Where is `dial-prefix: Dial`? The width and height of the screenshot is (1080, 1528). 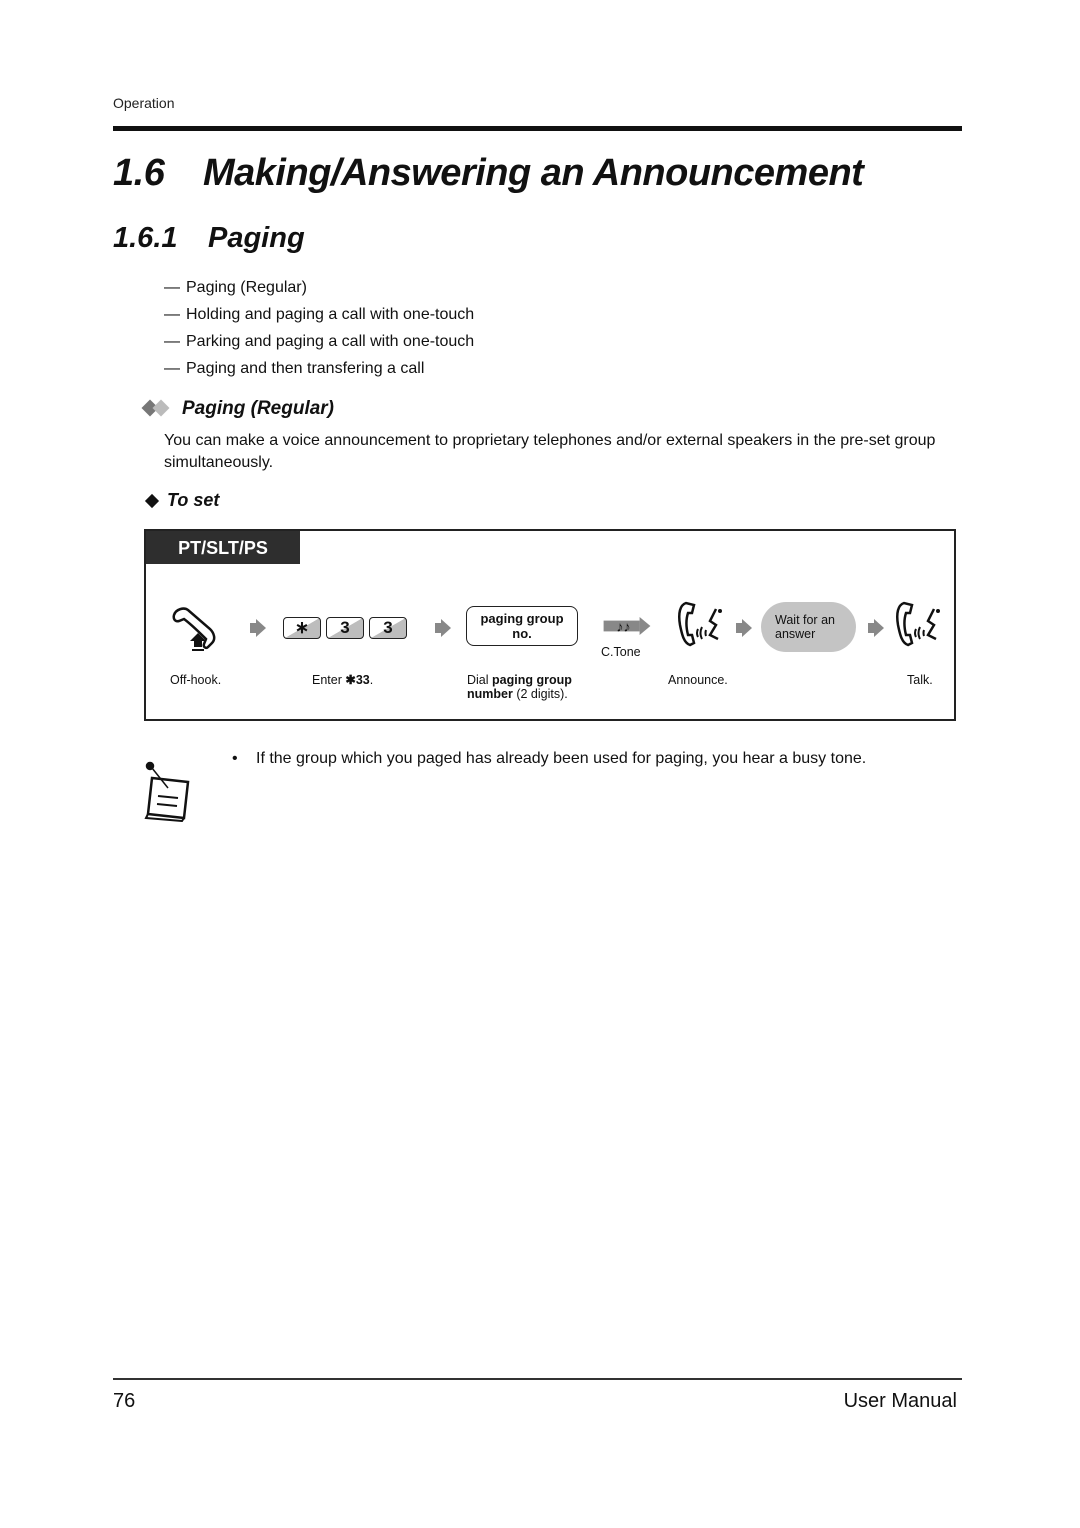
dial-prefix: Dial is located at coordinates (480, 680).